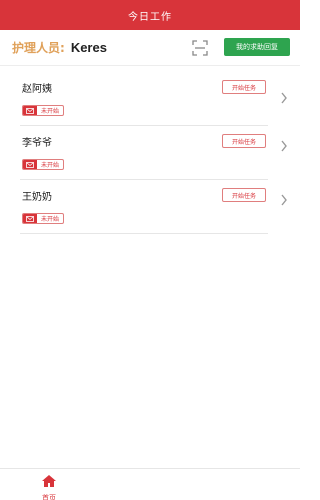  What do you see at coordinates (37, 197) in the screenshot?
I see `resident-name: 王奶奶` at bounding box center [37, 197].